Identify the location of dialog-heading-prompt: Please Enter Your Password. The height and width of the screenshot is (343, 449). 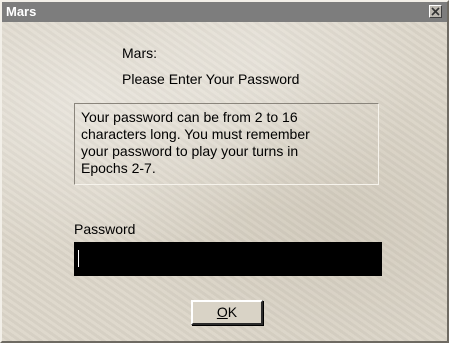
(211, 79).